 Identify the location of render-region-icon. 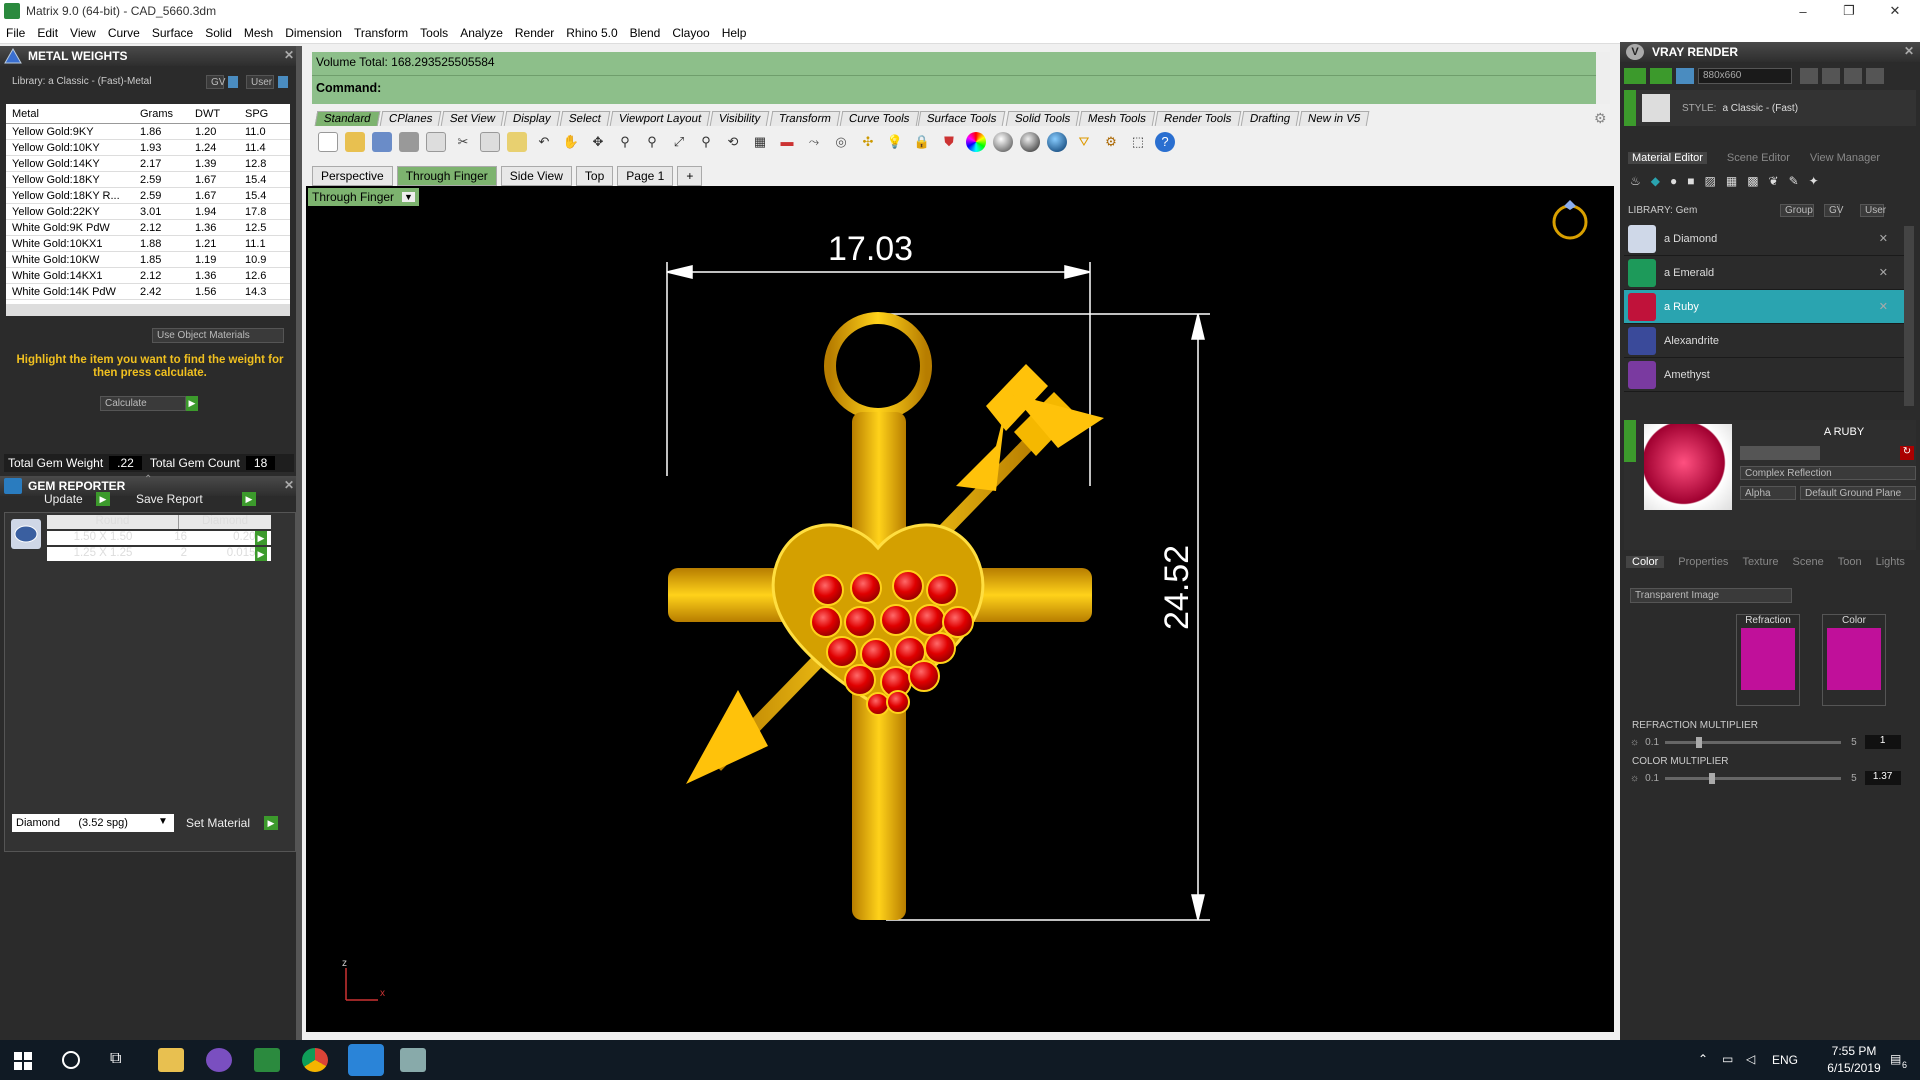
(1661, 76).